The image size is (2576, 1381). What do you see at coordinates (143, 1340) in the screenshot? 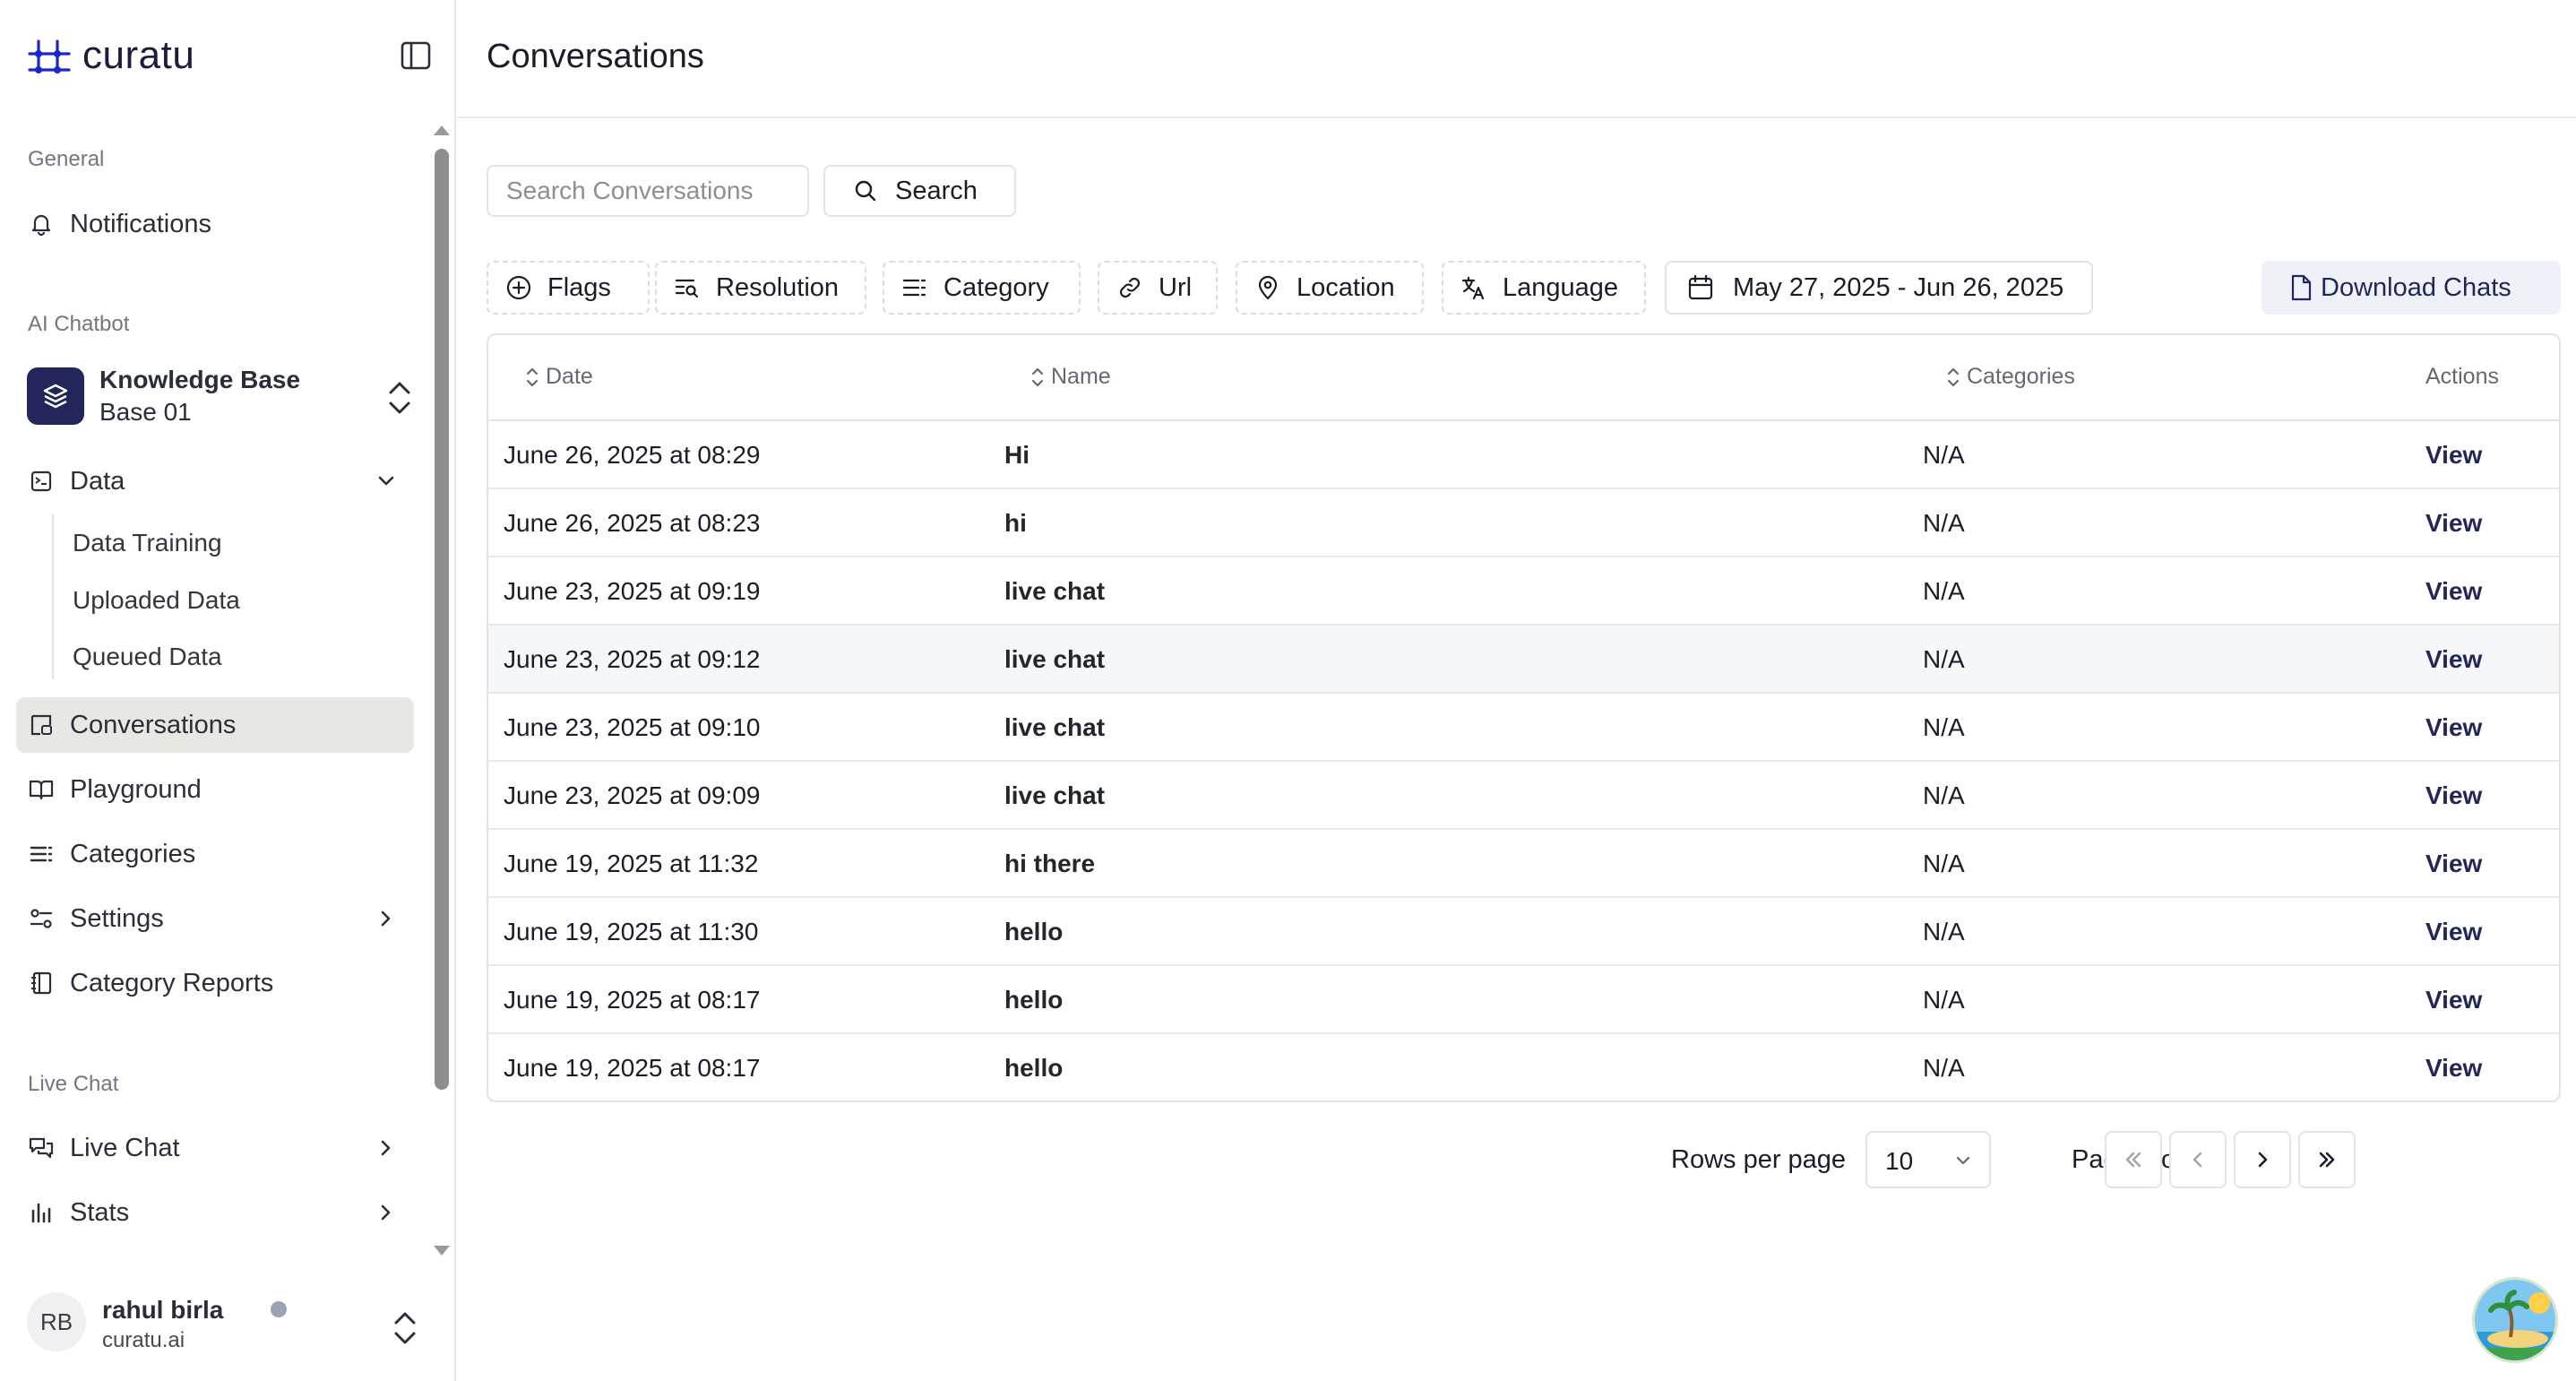
I see `user-org: curatu.ai` at bounding box center [143, 1340].